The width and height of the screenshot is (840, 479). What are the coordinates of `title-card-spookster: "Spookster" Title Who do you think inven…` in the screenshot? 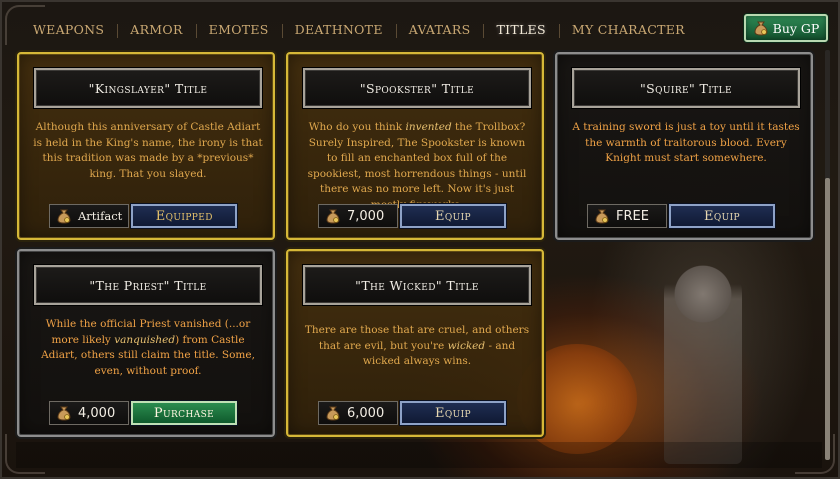 It's located at (415, 146).